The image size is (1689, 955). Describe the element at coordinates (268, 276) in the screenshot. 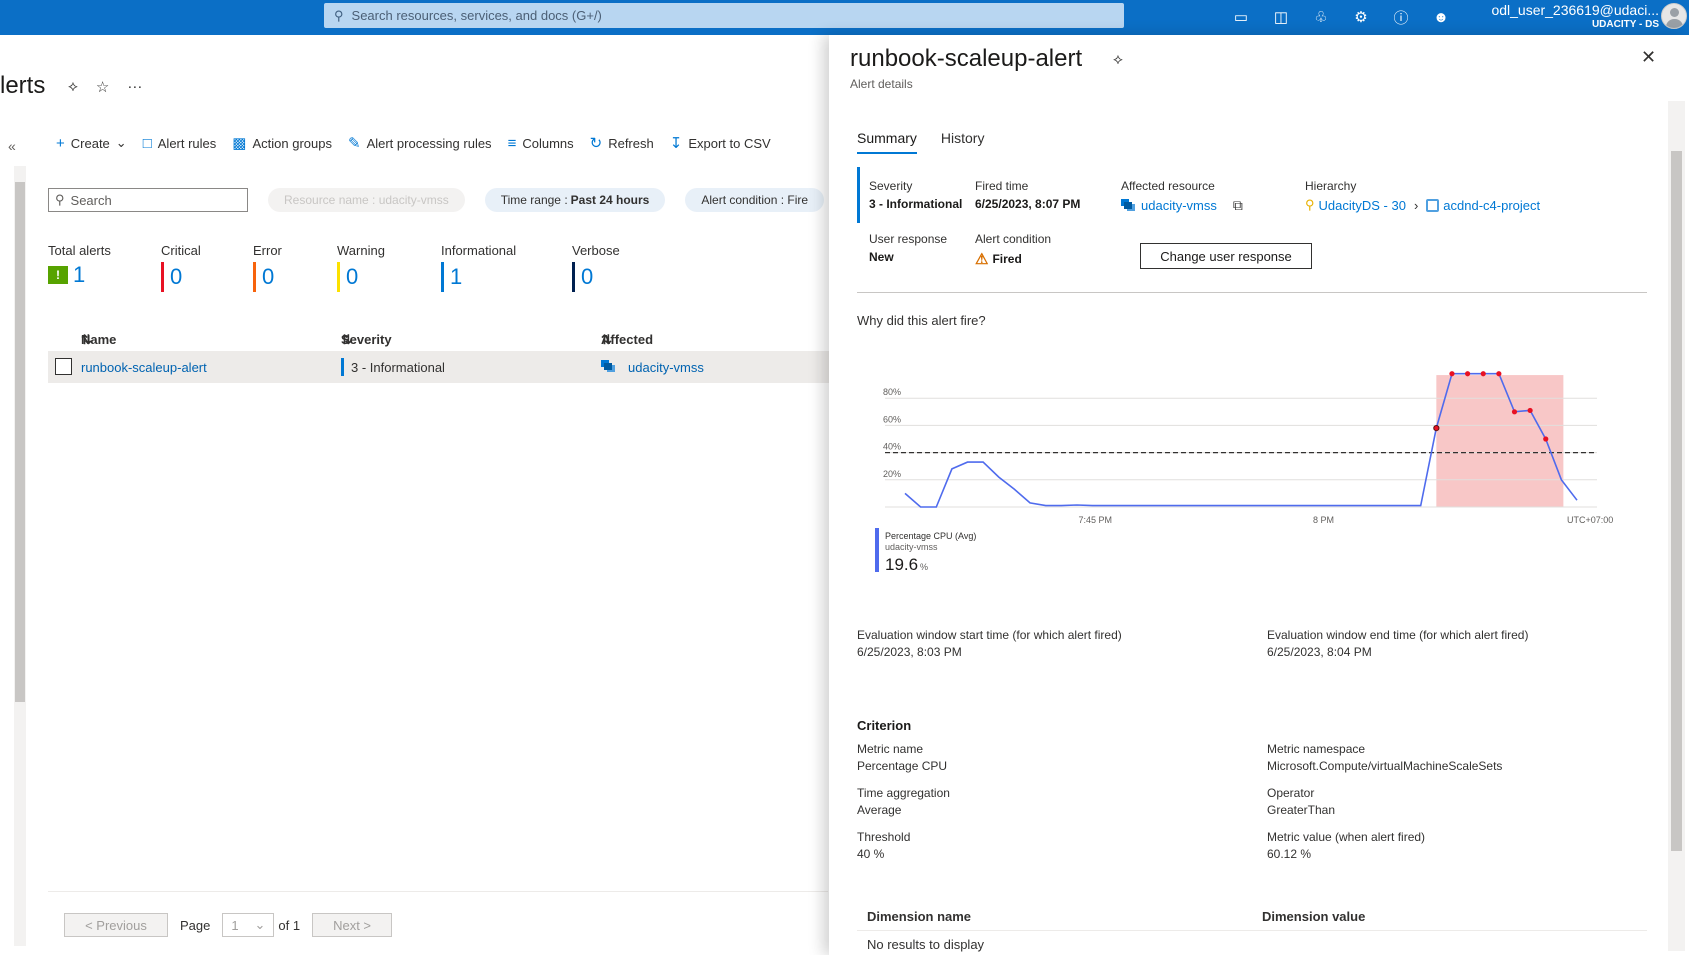

I see `count-error-value: 0` at that location.